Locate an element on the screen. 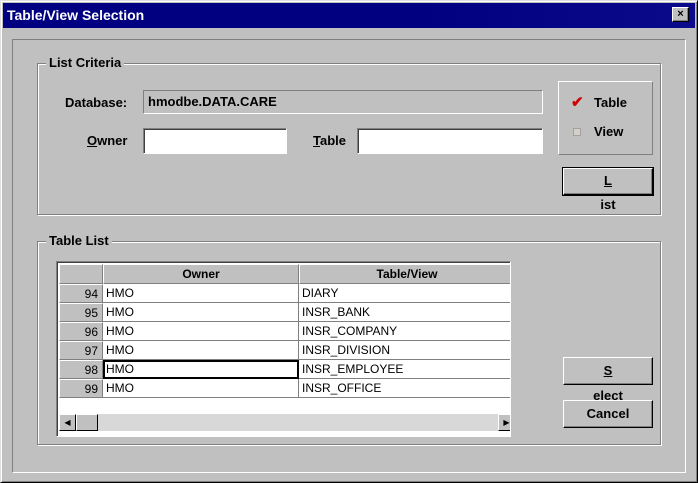  list-criteria-legend: List Criteria is located at coordinates (85, 62).